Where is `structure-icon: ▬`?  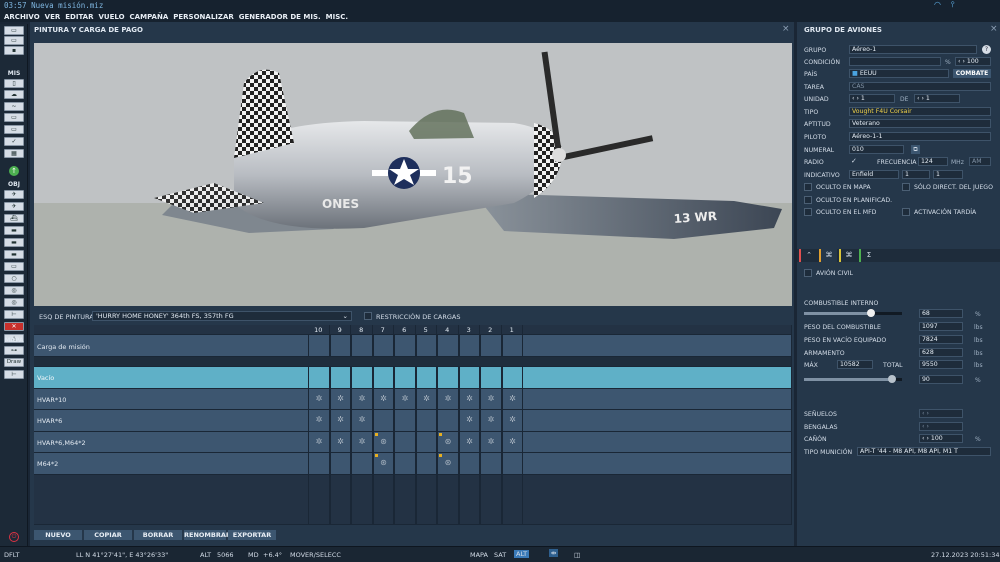
structure-icon: ▬ is located at coordinates (14, 254).